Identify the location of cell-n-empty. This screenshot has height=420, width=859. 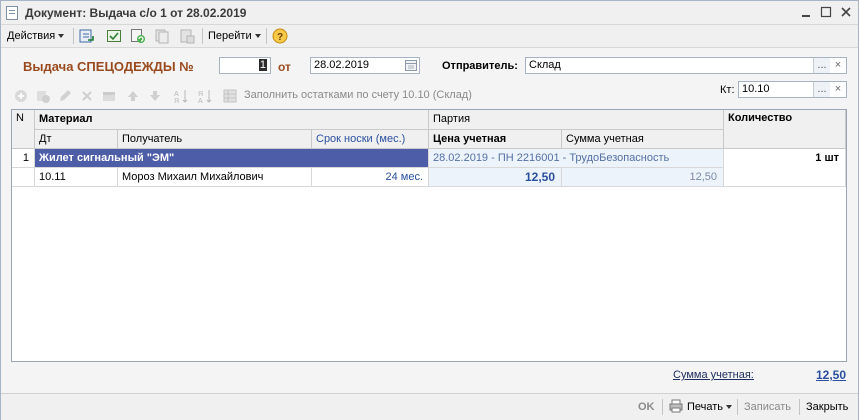
(23, 177).